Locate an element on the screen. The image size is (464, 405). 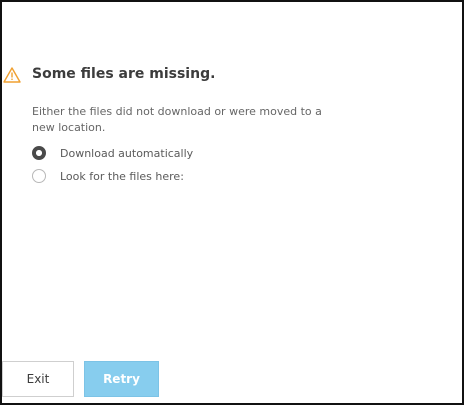
option-label: Look for the files here: is located at coordinates (122, 176).